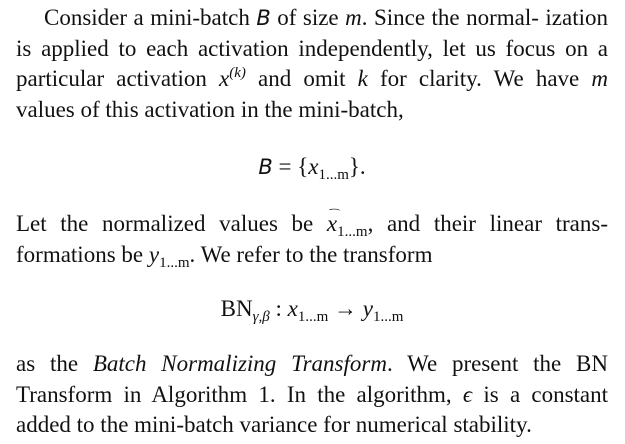 The image size is (625, 444). Describe the element at coordinates (150, 17) in the screenshot. I see `text: Consider a mini-batch` at that location.